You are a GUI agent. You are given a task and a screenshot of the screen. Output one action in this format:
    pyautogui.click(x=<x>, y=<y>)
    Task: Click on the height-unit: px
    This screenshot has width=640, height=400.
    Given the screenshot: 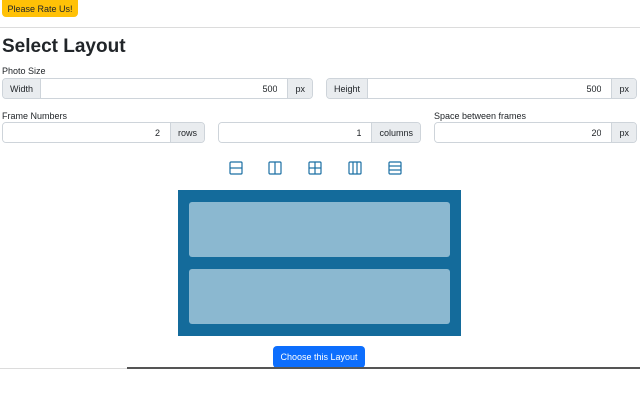 What is the action you would take?
    pyautogui.click(x=623, y=88)
    